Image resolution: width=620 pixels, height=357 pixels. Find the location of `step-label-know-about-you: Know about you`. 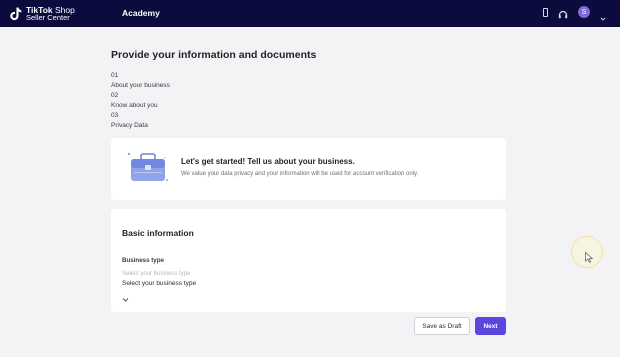

step-label-know-about-you: Know about you is located at coordinates (140, 106).